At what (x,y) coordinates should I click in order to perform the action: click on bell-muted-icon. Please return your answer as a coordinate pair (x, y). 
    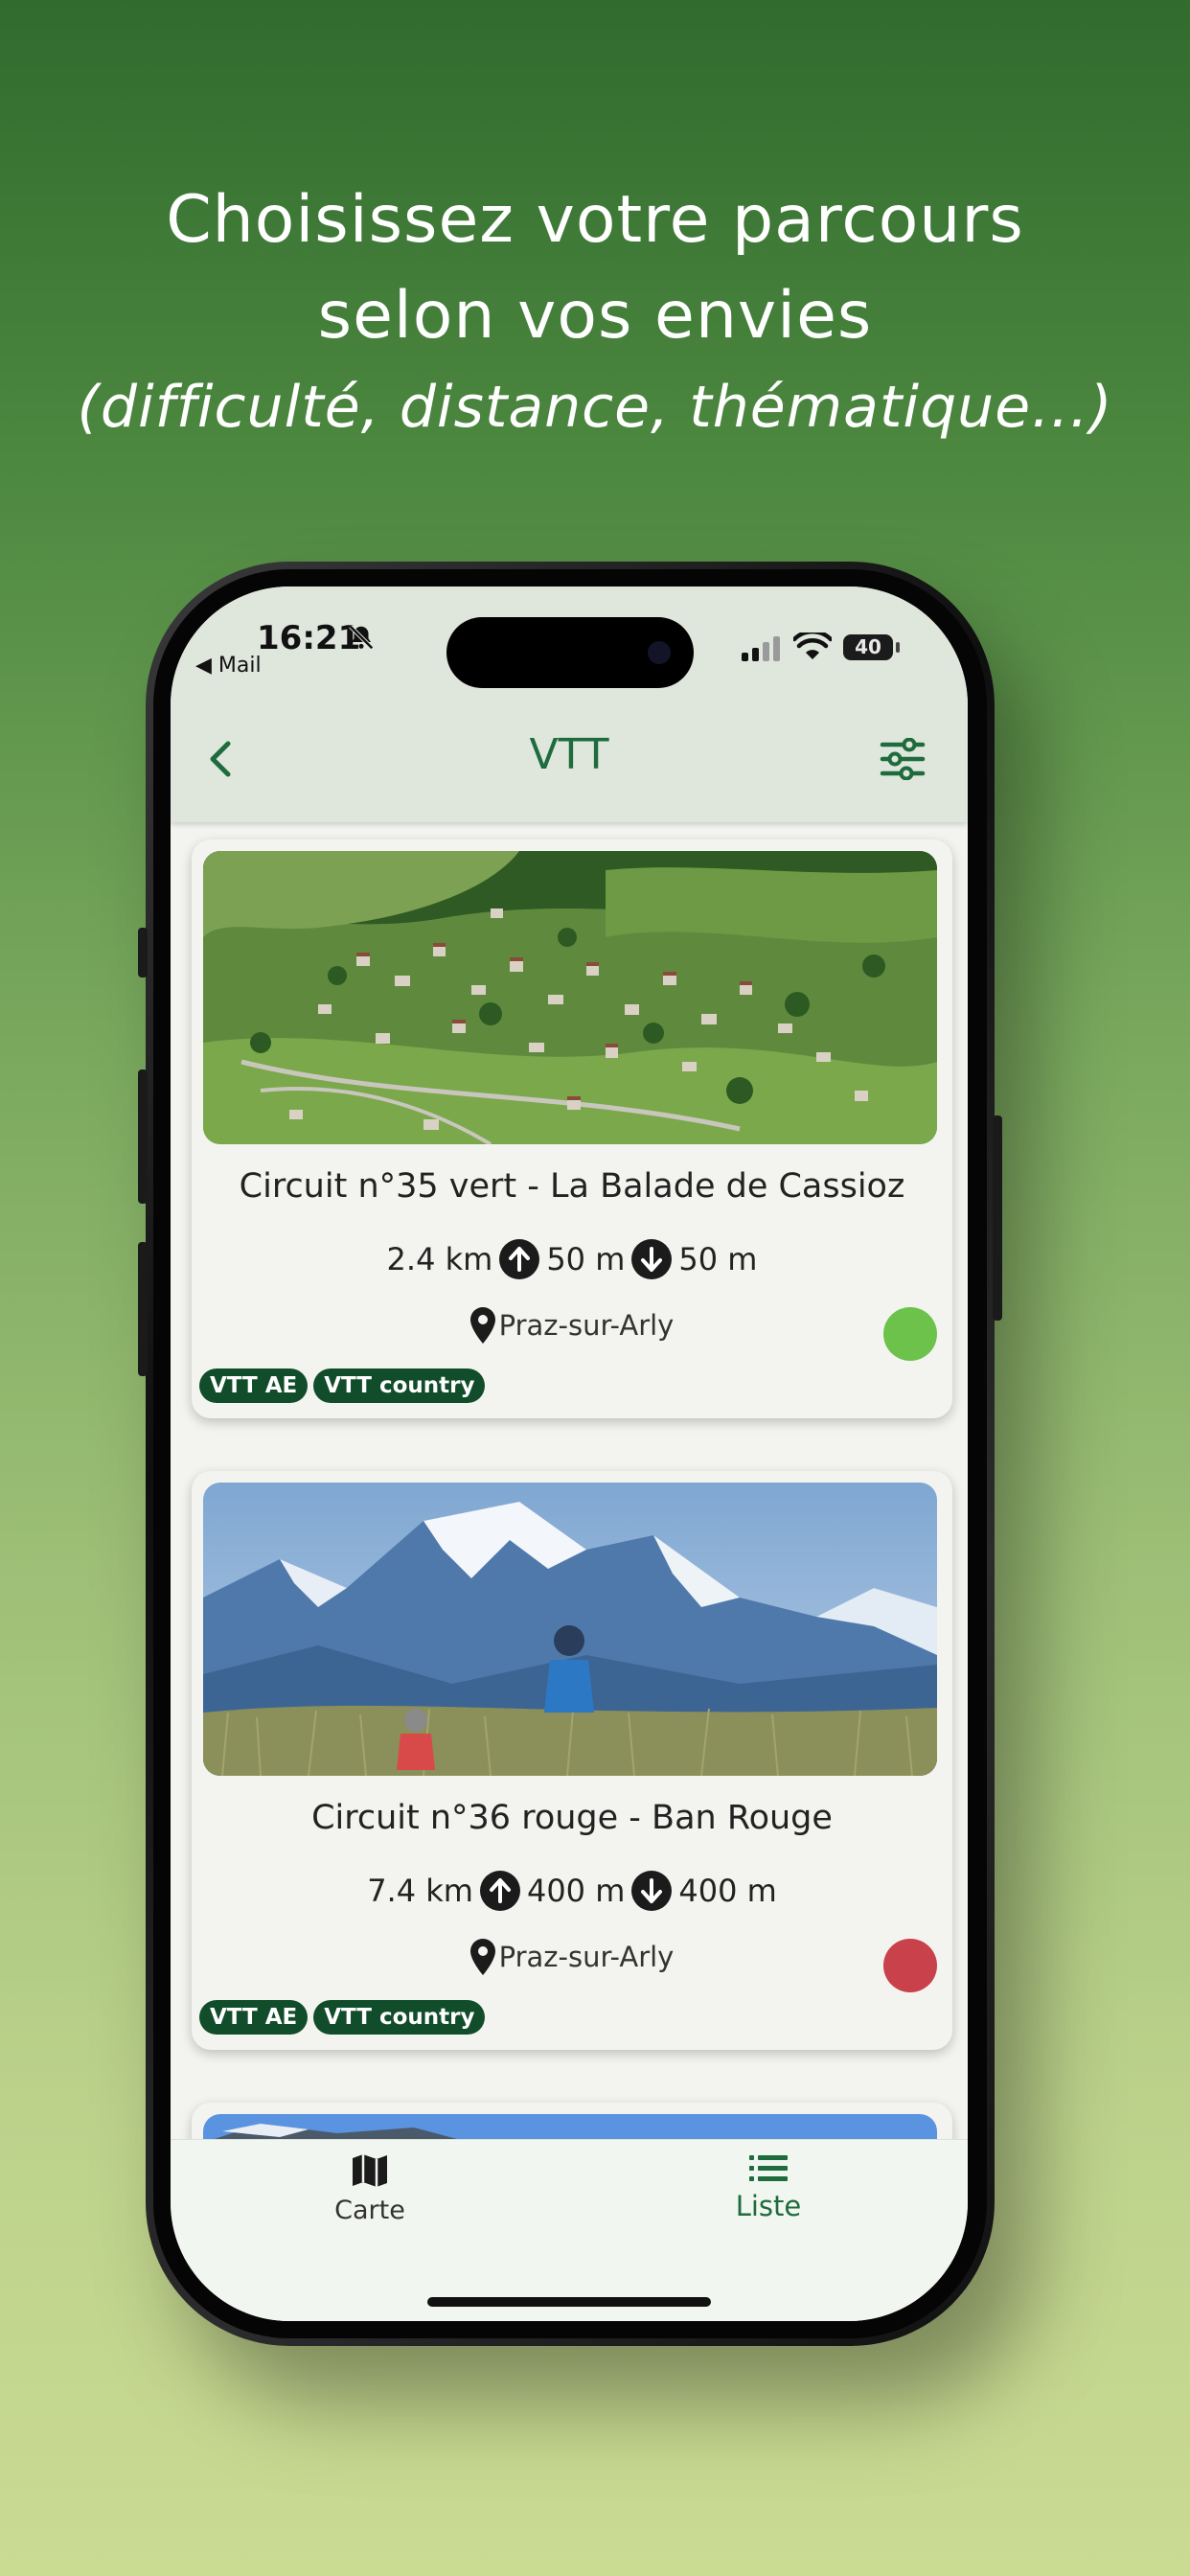
    Looking at the image, I should click on (362, 637).